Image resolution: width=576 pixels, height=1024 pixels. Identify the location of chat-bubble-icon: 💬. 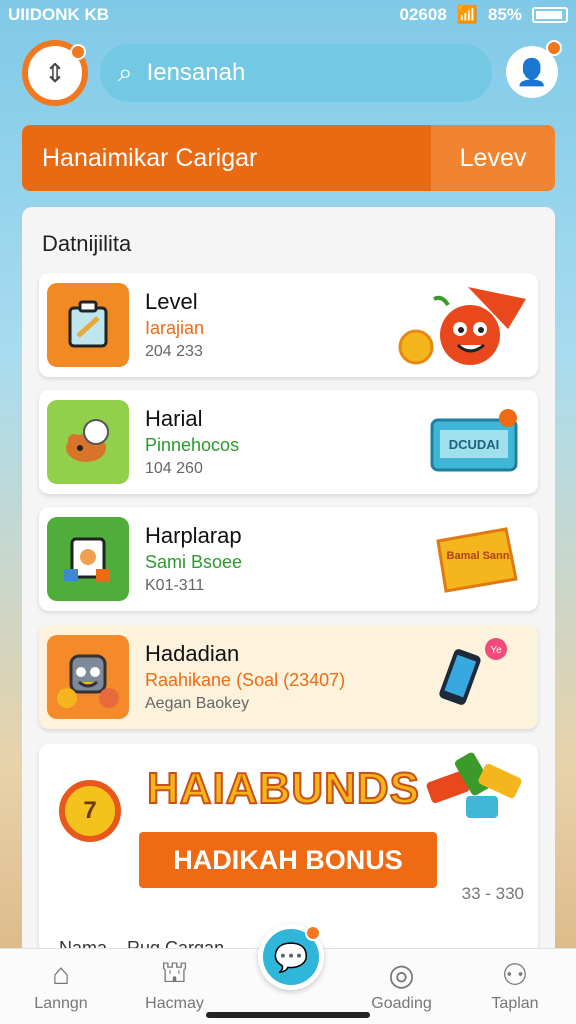
(291, 957).